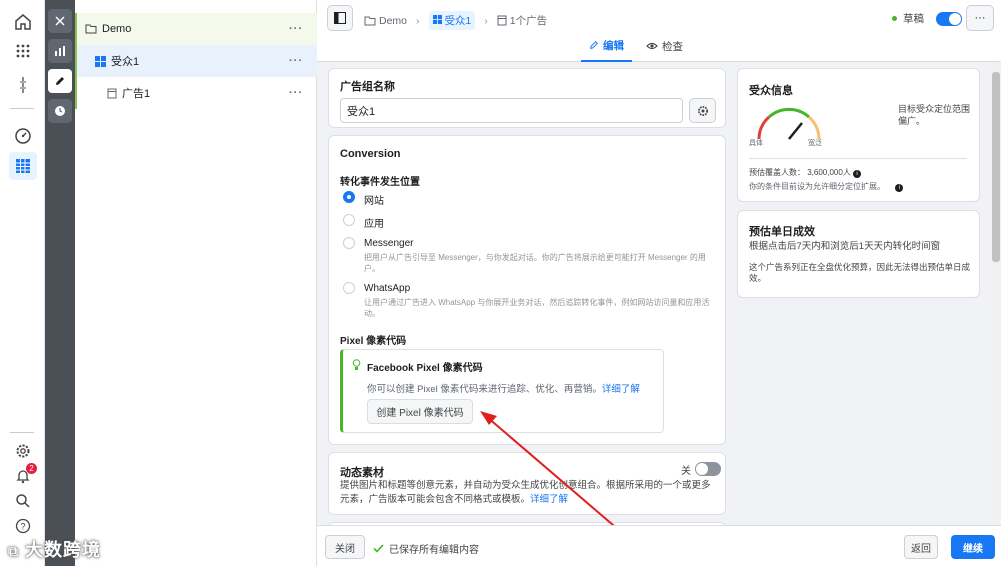  What do you see at coordinates (949, 18) in the screenshot?
I see `publish-toggle` at bounding box center [949, 18].